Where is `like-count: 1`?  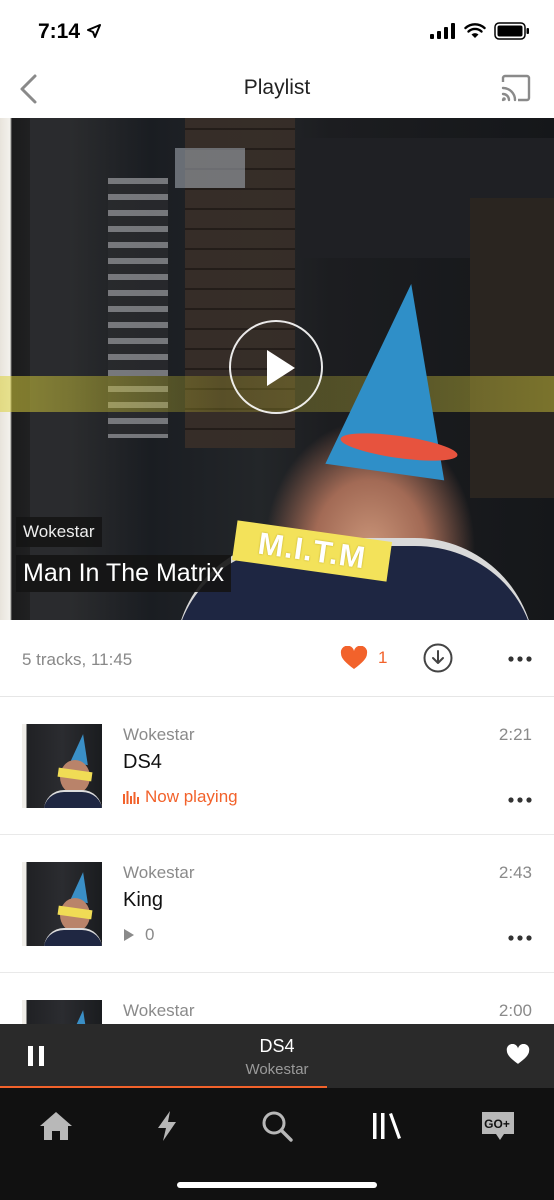
like-count: 1 is located at coordinates (383, 657).